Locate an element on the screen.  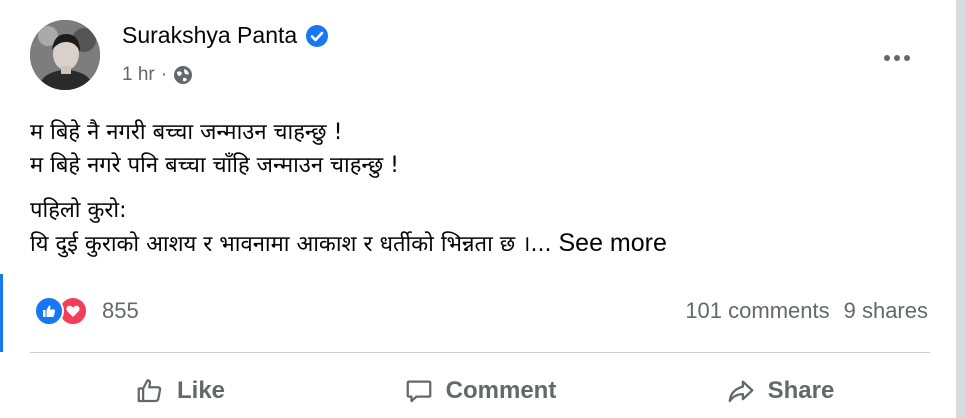
profile-photo is located at coordinates (65, 55).